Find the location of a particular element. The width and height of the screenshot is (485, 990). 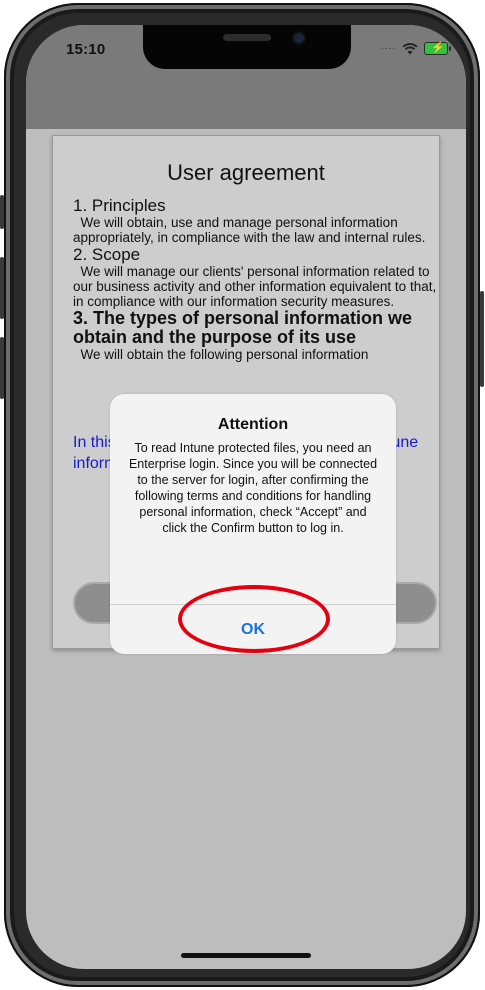

wifi-icon is located at coordinates (410, 48).